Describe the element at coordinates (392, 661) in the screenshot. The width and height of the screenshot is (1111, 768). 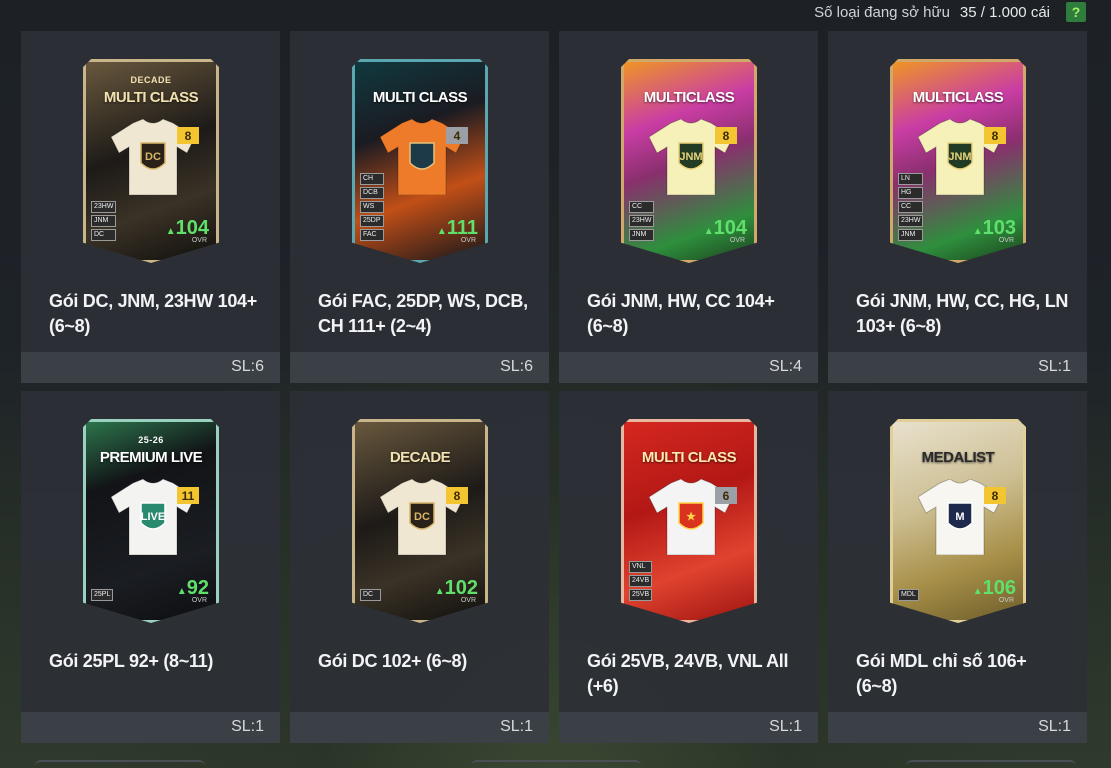
I see `pack-title: Gói DC 102+ (6~8)` at that location.